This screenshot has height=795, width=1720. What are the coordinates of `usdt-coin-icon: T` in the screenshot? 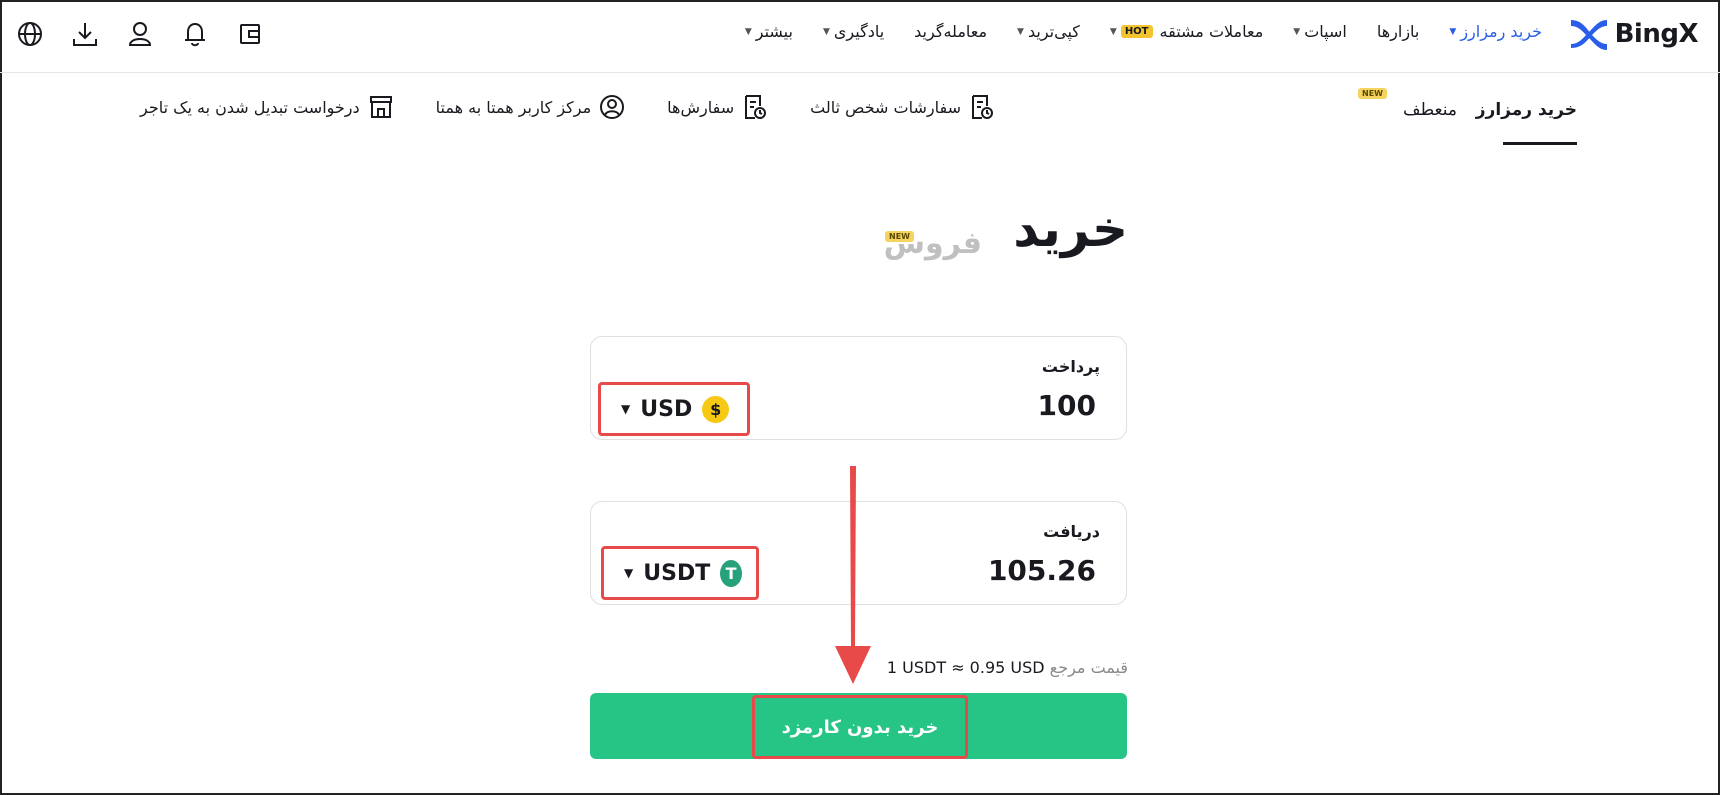 It's located at (731, 573).